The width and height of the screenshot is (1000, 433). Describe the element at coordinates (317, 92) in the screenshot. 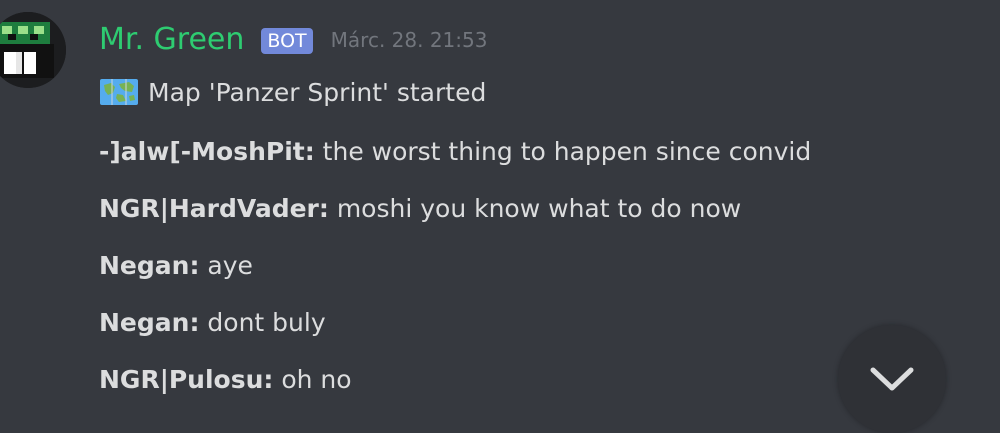

I see `map-started-text: Map 'Panzer Sprint' started` at that location.